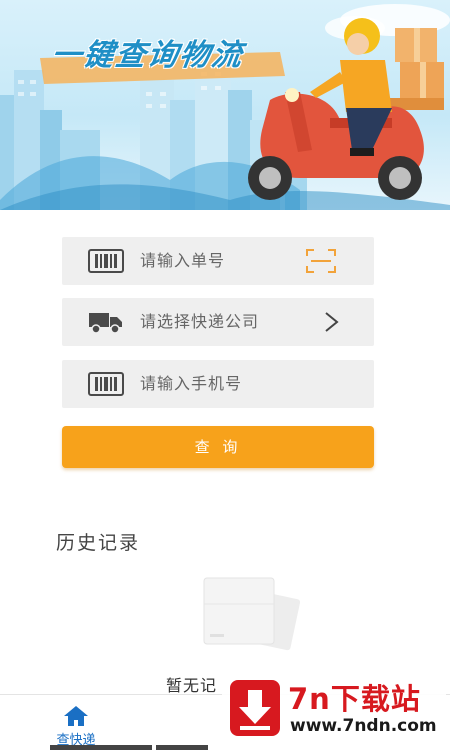 The width and height of the screenshot is (450, 750). I want to click on empty-document-icon, so click(251, 614).